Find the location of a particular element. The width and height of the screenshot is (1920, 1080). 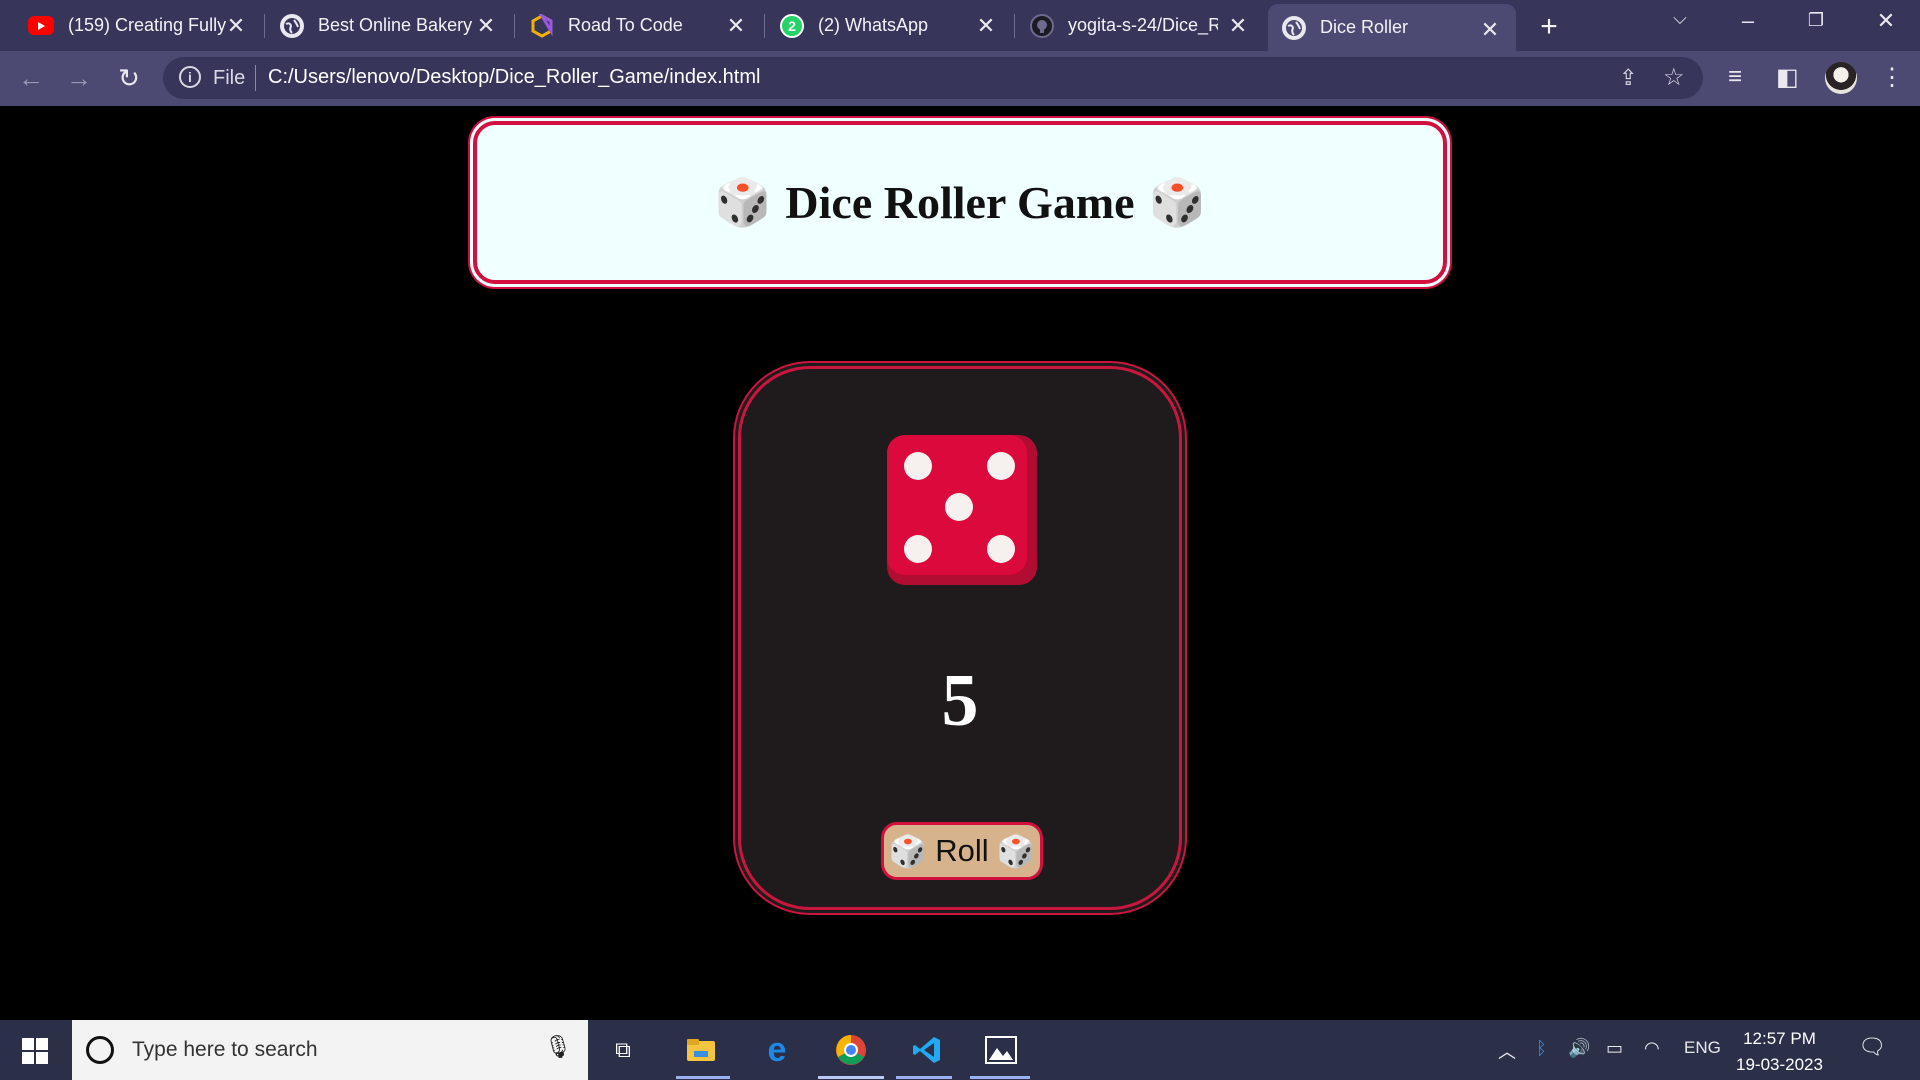

edge-icon: e is located at coordinates (777, 1050).